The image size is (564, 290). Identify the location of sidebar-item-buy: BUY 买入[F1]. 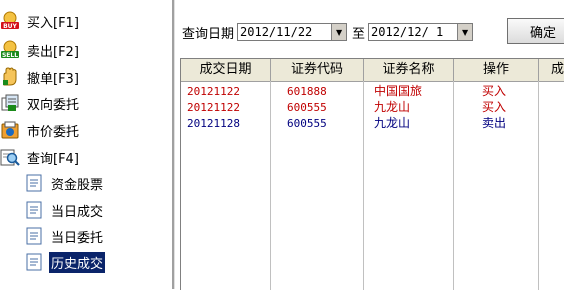
(40, 21).